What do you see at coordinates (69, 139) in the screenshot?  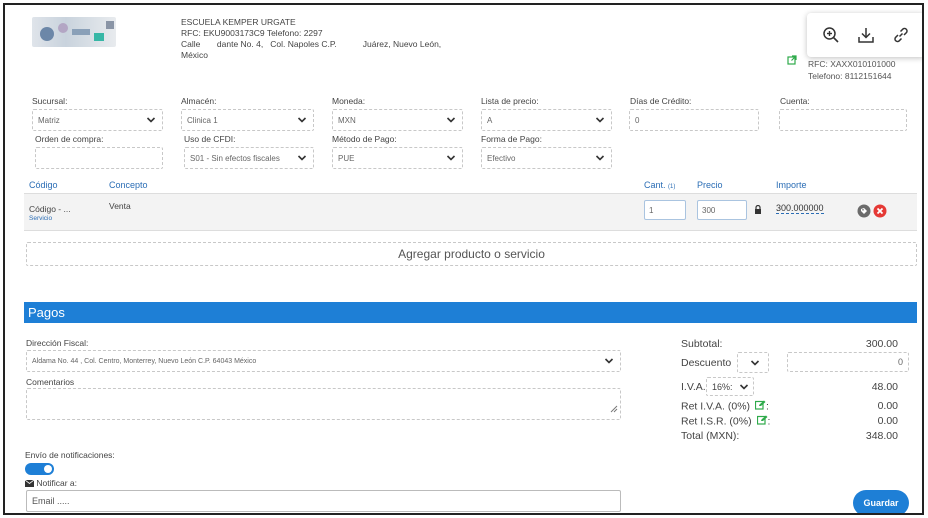 I see `orden-compra-label: Orden de compra:` at bounding box center [69, 139].